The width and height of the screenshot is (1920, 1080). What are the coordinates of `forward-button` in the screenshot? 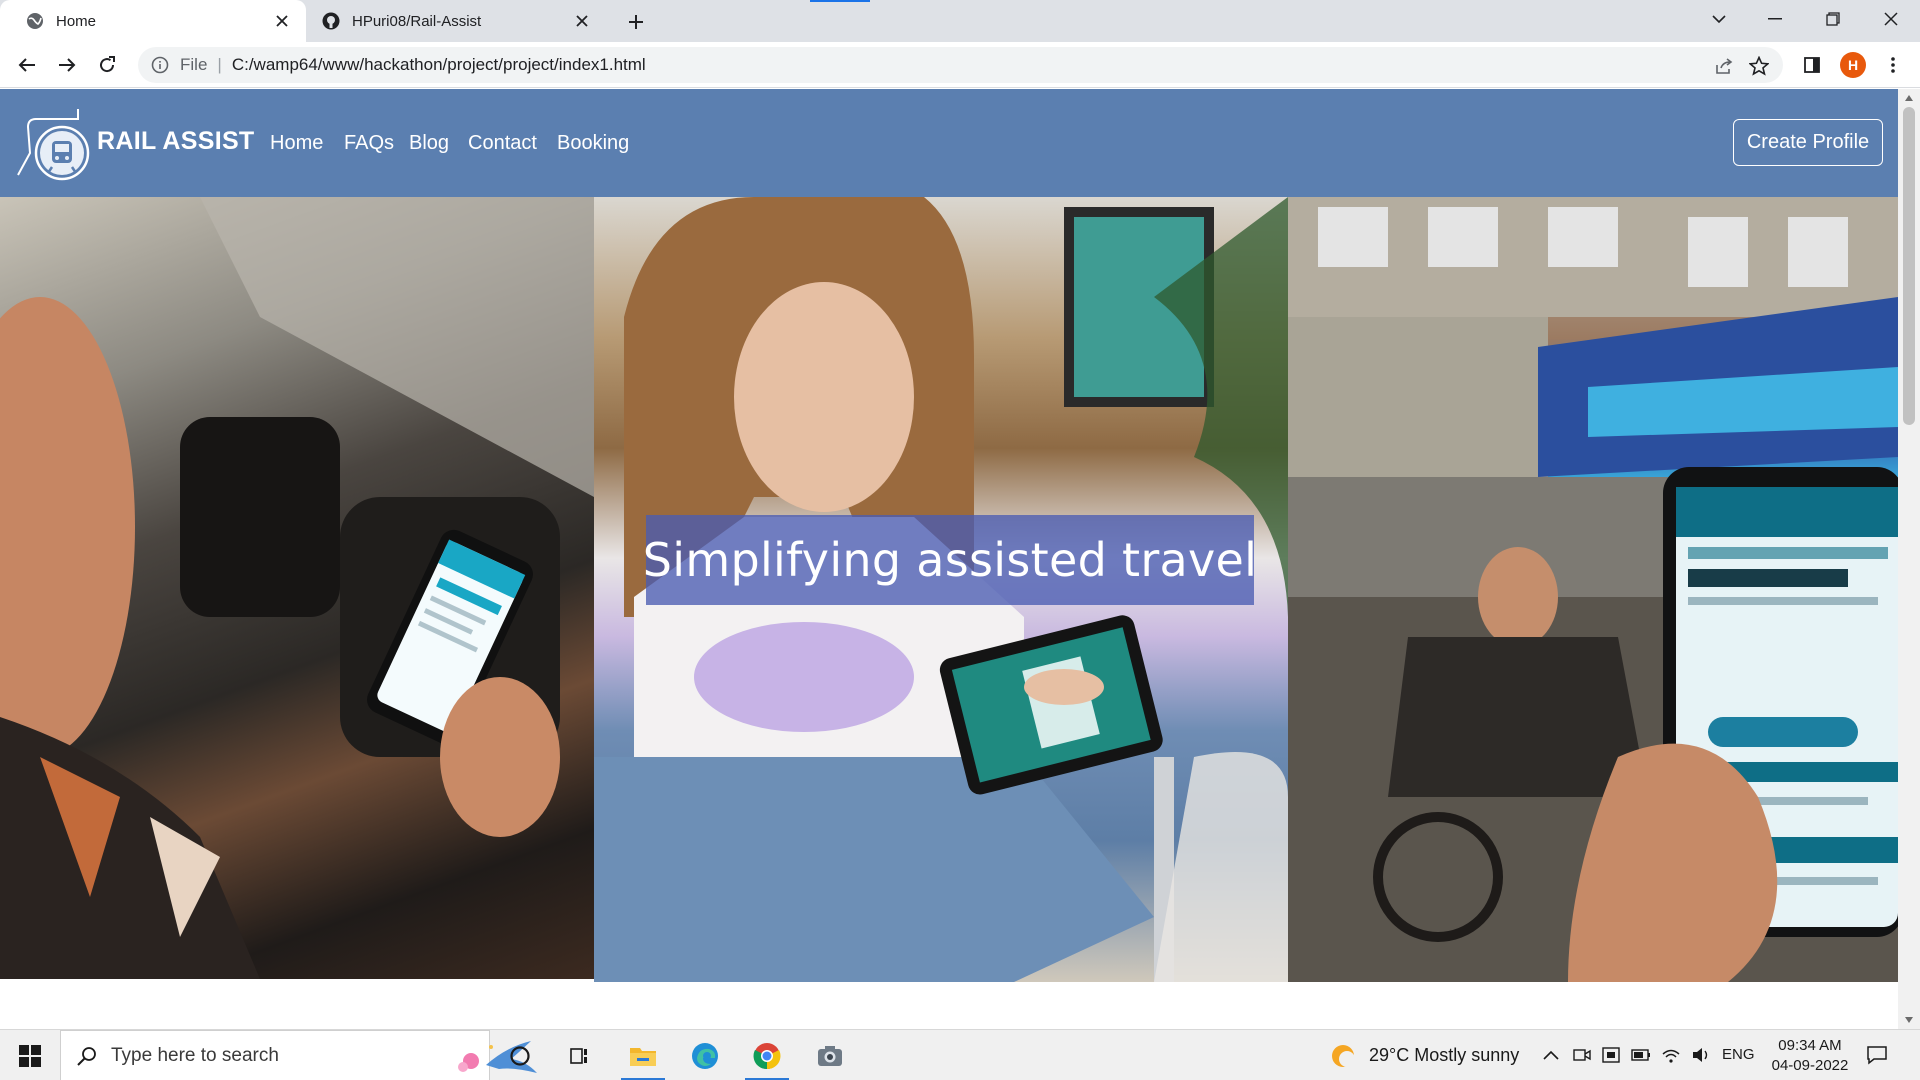 It's located at (67, 65).